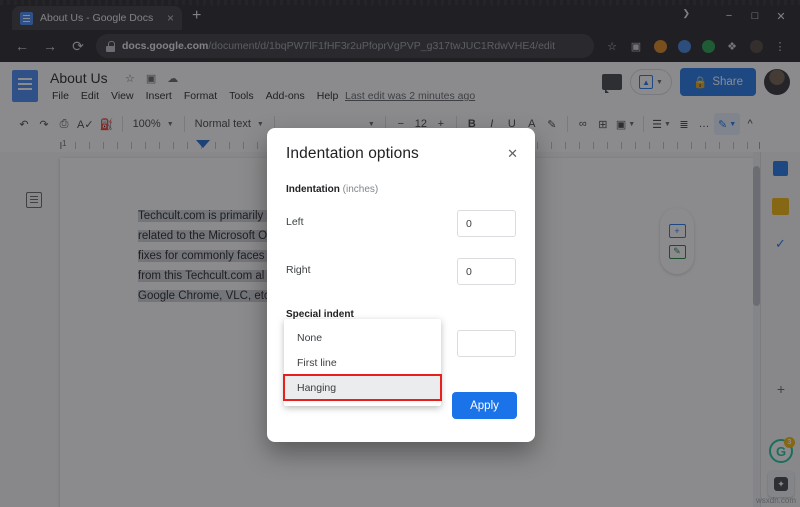 The image size is (800, 507). I want to click on apply-button: Apply, so click(484, 405).